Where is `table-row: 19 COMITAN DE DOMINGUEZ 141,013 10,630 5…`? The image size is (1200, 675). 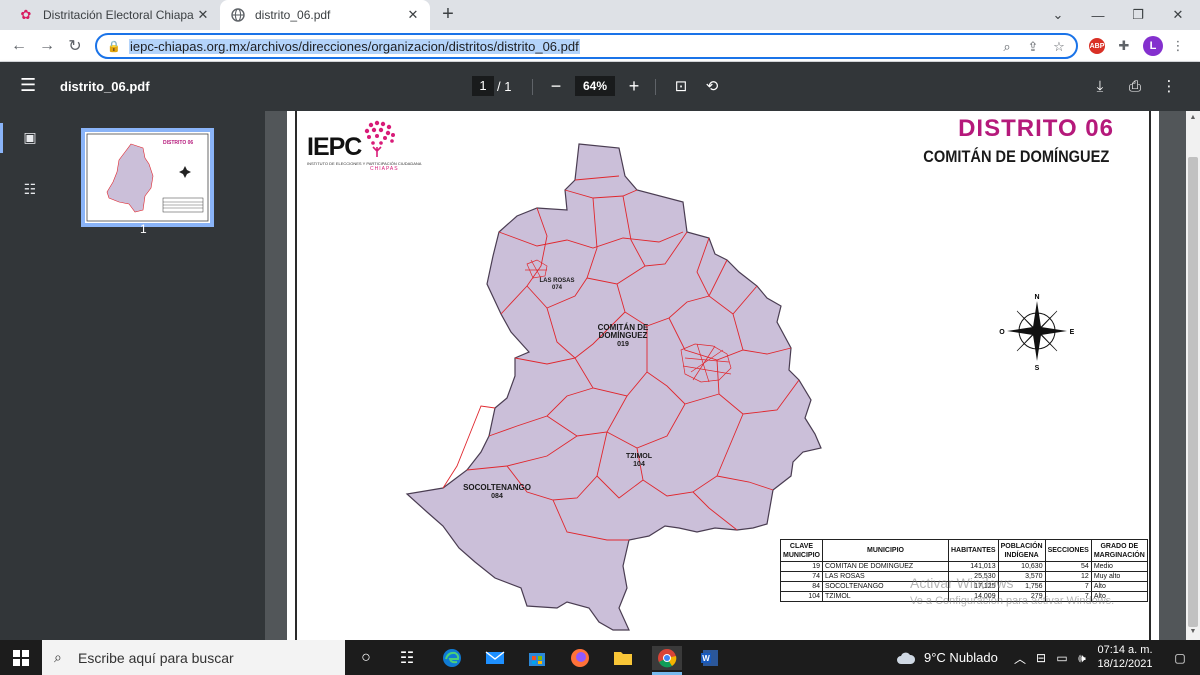 table-row: 19 COMITAN DE DOMINGUEZ 141,013 10,630 5… is located at coordinates (964, 566).